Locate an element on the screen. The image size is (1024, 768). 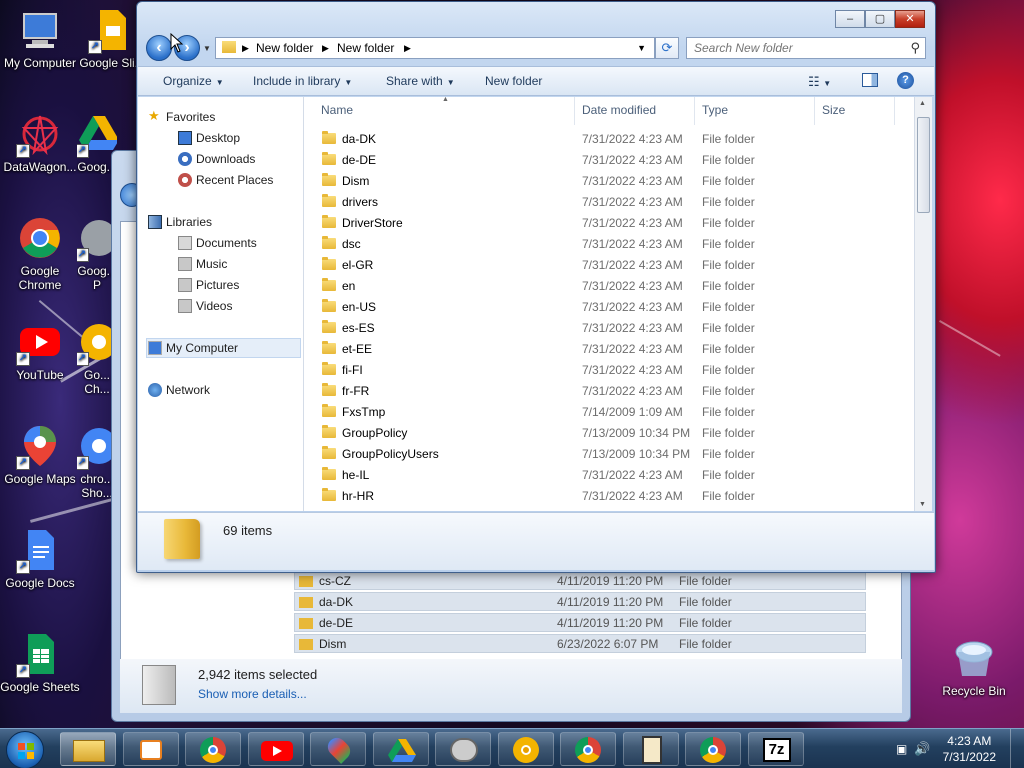
desktop-icon-youtube: ↗ YouTube is located at coordinates (40, 351).